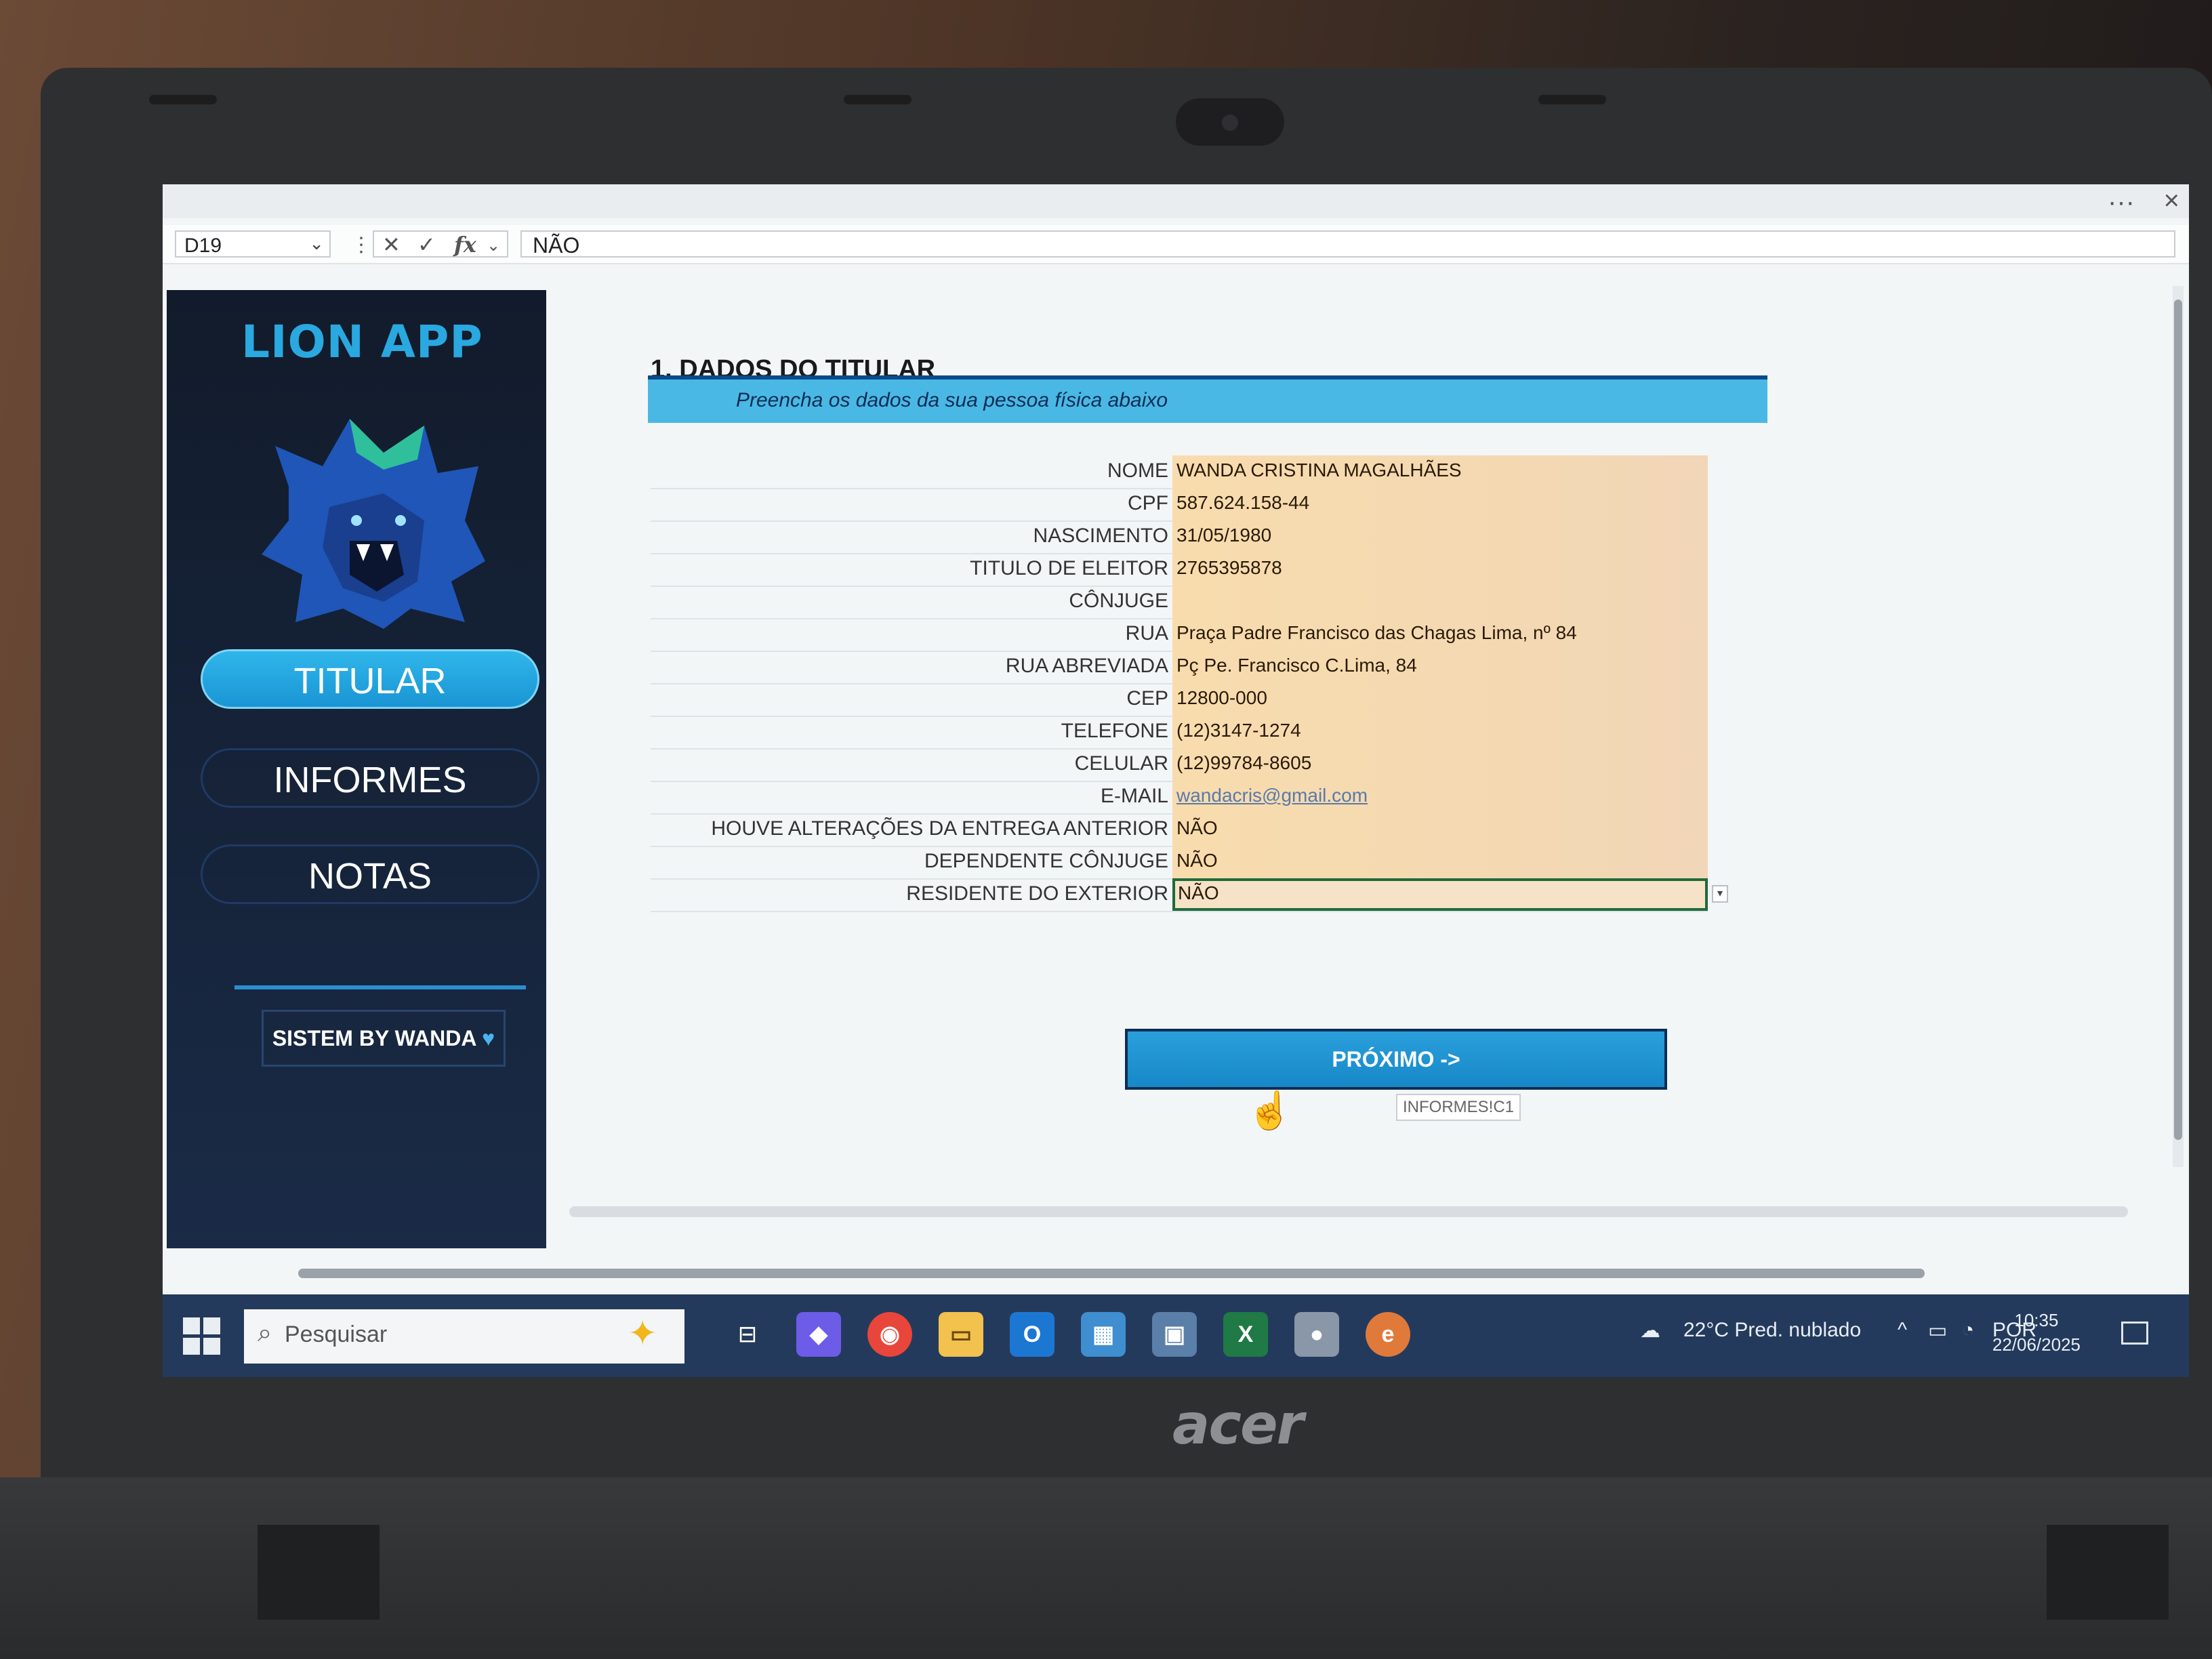 The image size is (2212, 1659). Describe the element at coordinates (1069, 568) in the screenshot. I see `field-label: TITULO DE ELEITOR` at that location.